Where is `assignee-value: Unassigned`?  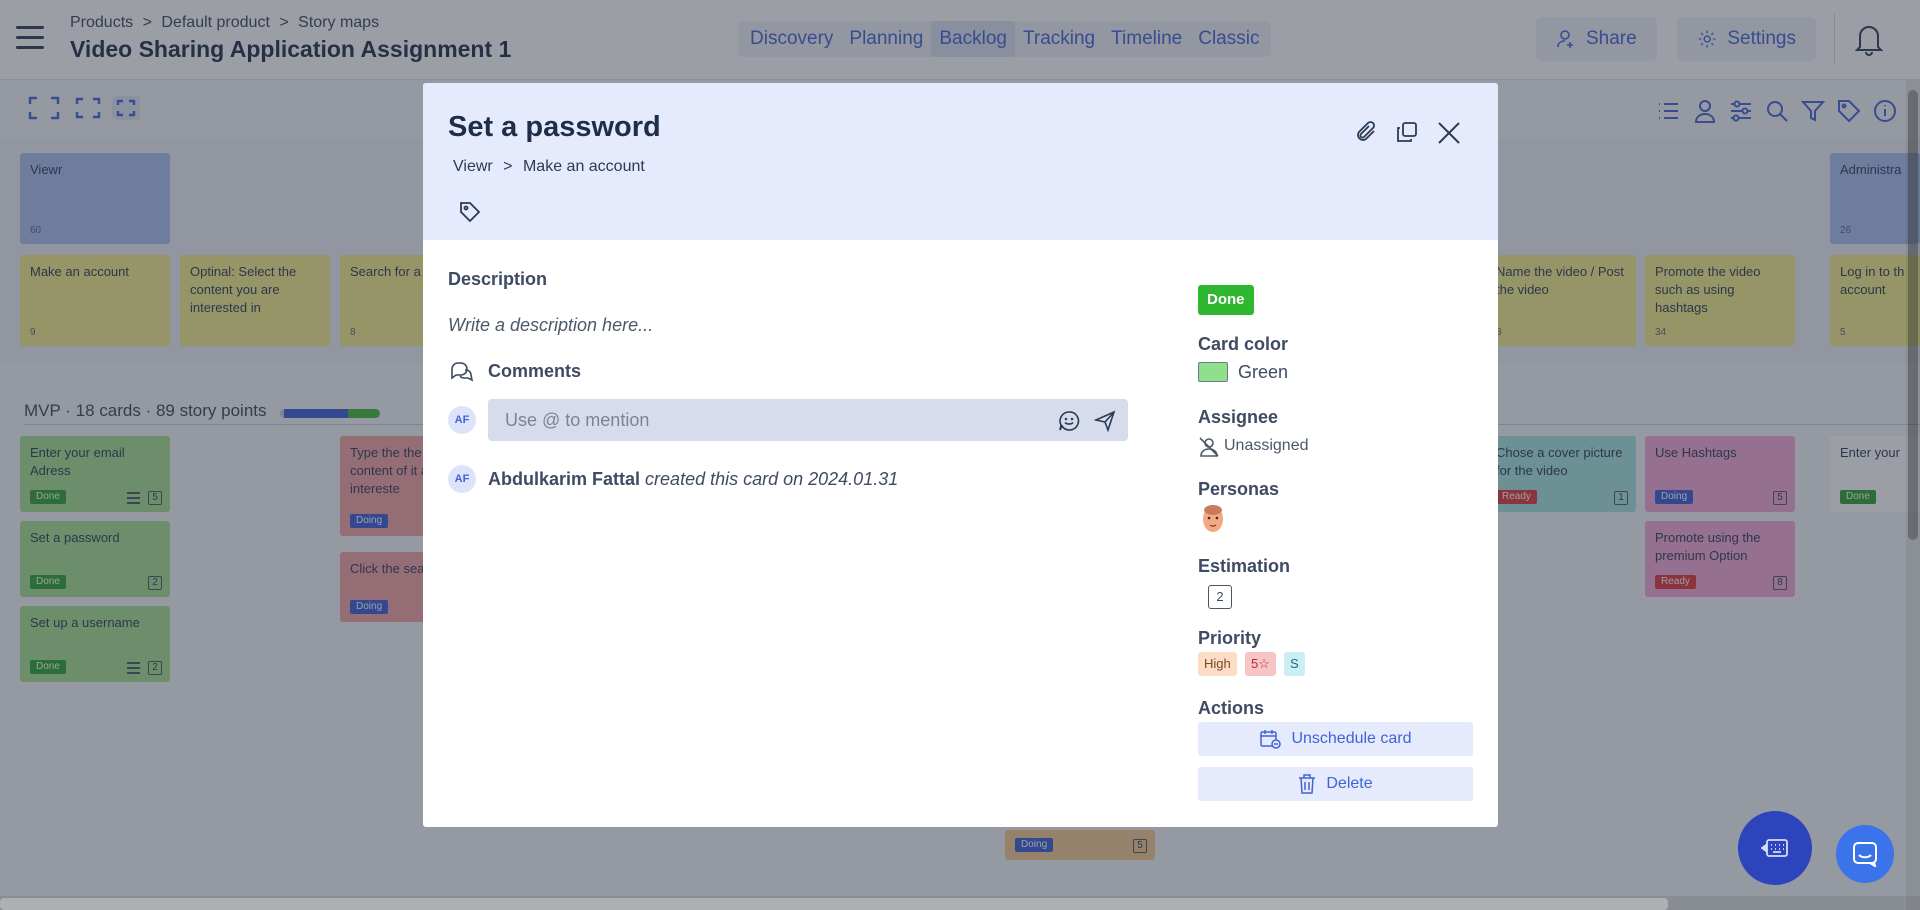
assignee-value: Unassigned is located at coordinates (1266, 446).